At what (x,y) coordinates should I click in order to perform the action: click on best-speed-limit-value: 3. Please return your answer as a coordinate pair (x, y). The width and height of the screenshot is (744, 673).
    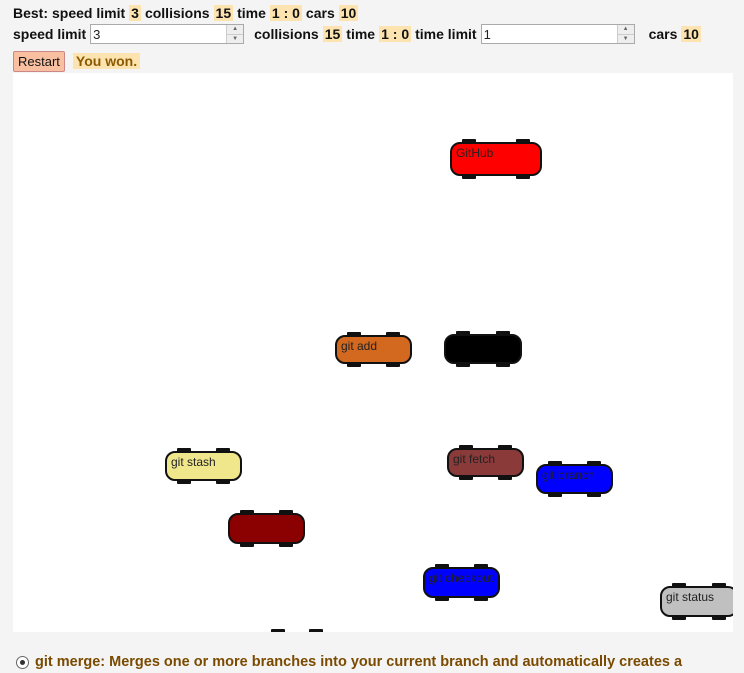
    Looking at the image, I should click on (135, 13).